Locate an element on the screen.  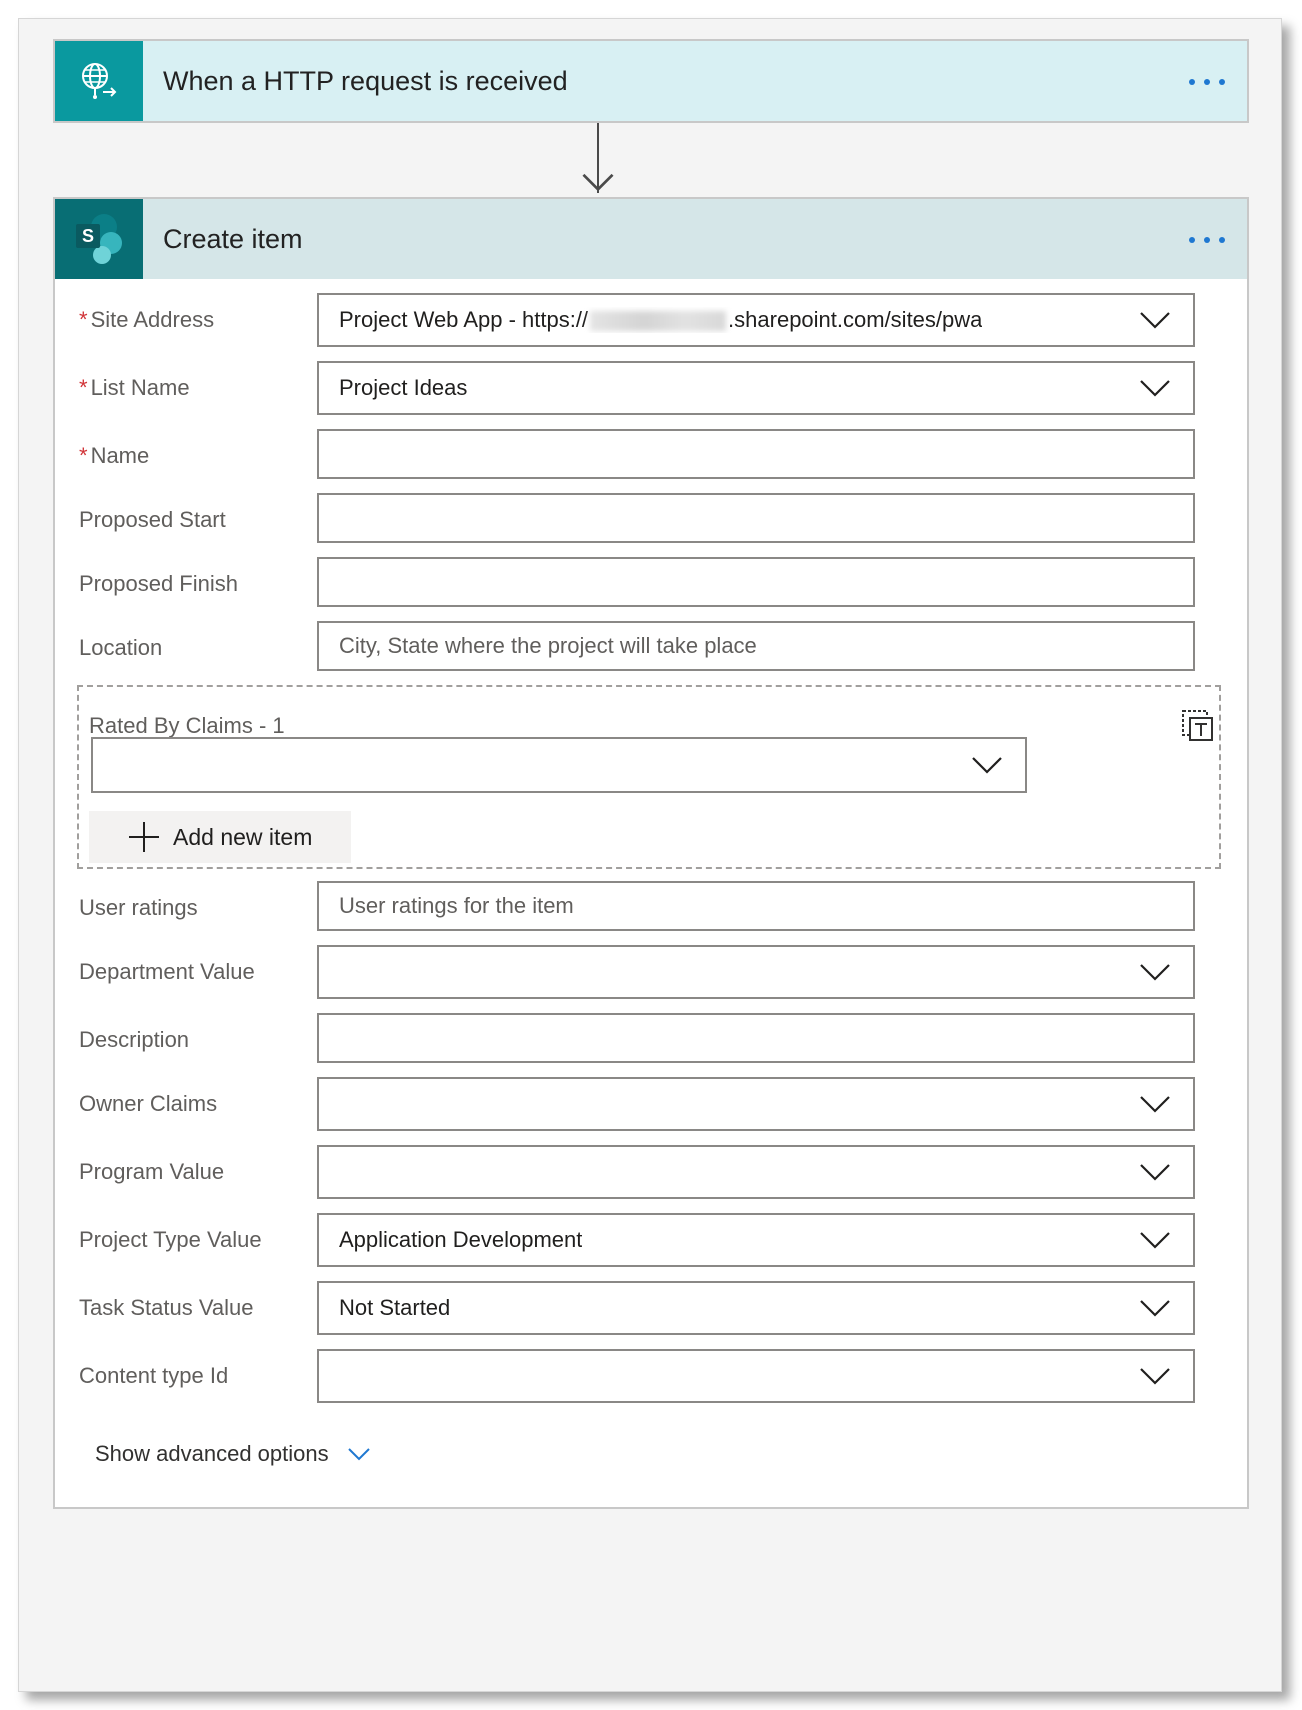
redacted-tenant is located at coordinates (658, 321).